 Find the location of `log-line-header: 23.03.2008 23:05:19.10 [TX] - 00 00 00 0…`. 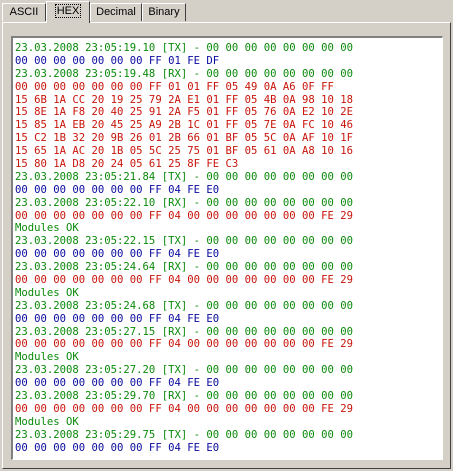

log-line-header: 23.03.2008 23:05:19.10 [TX] - 00 00 00 0… is located at coordinates (184, 48).